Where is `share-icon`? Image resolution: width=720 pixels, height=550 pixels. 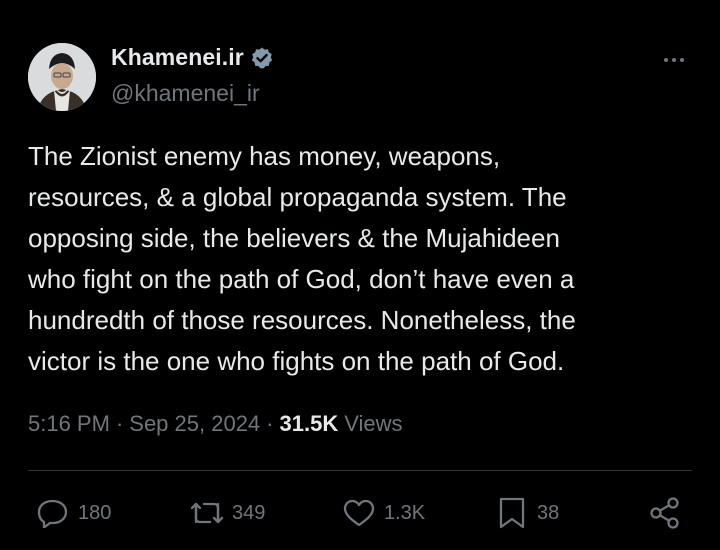
share-icon is located at coordinates (665, 513).